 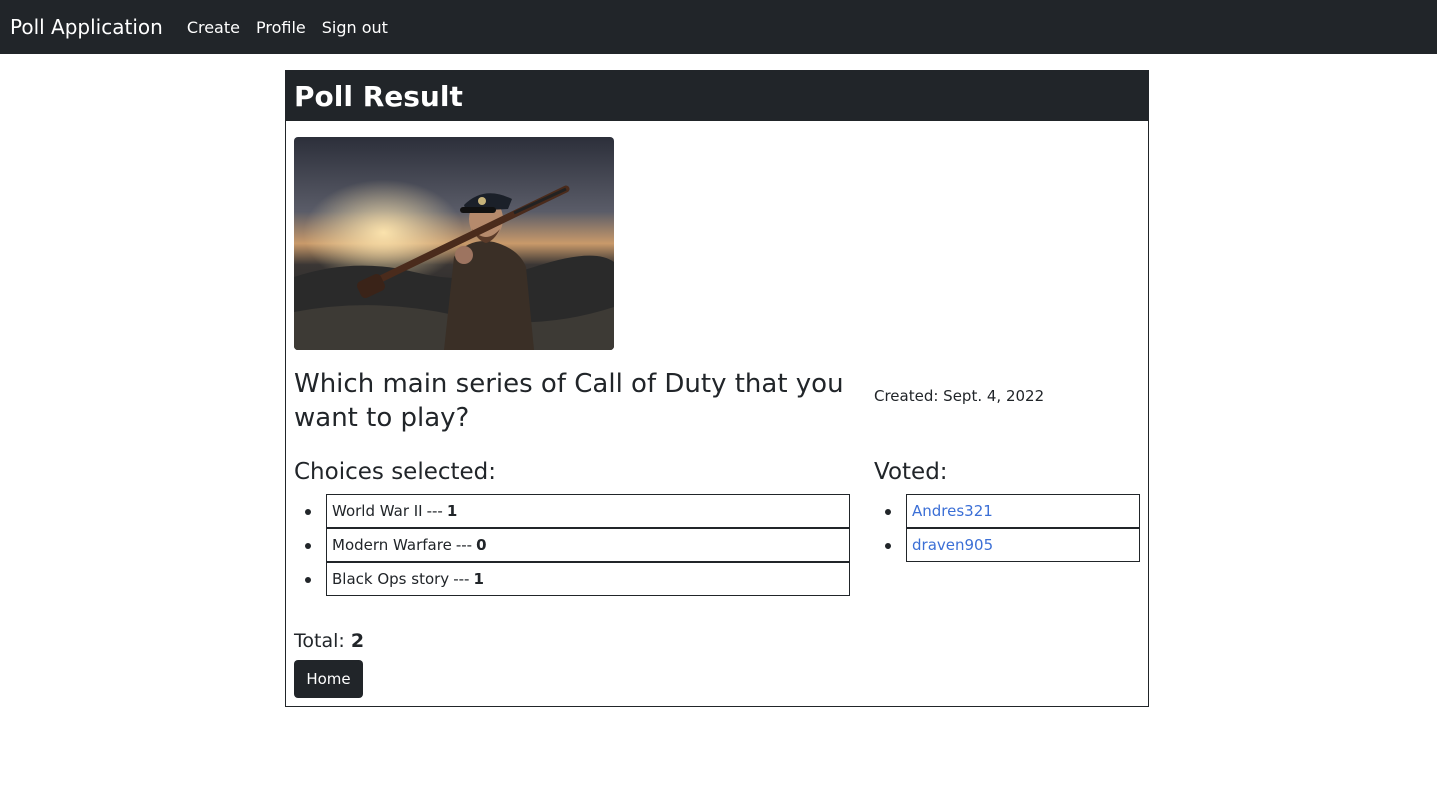 What do you see at coordinates (577, 579) in the screenshot?
I see `choice-item: Black Ops story --- 1` at bounding box center [577, 579].